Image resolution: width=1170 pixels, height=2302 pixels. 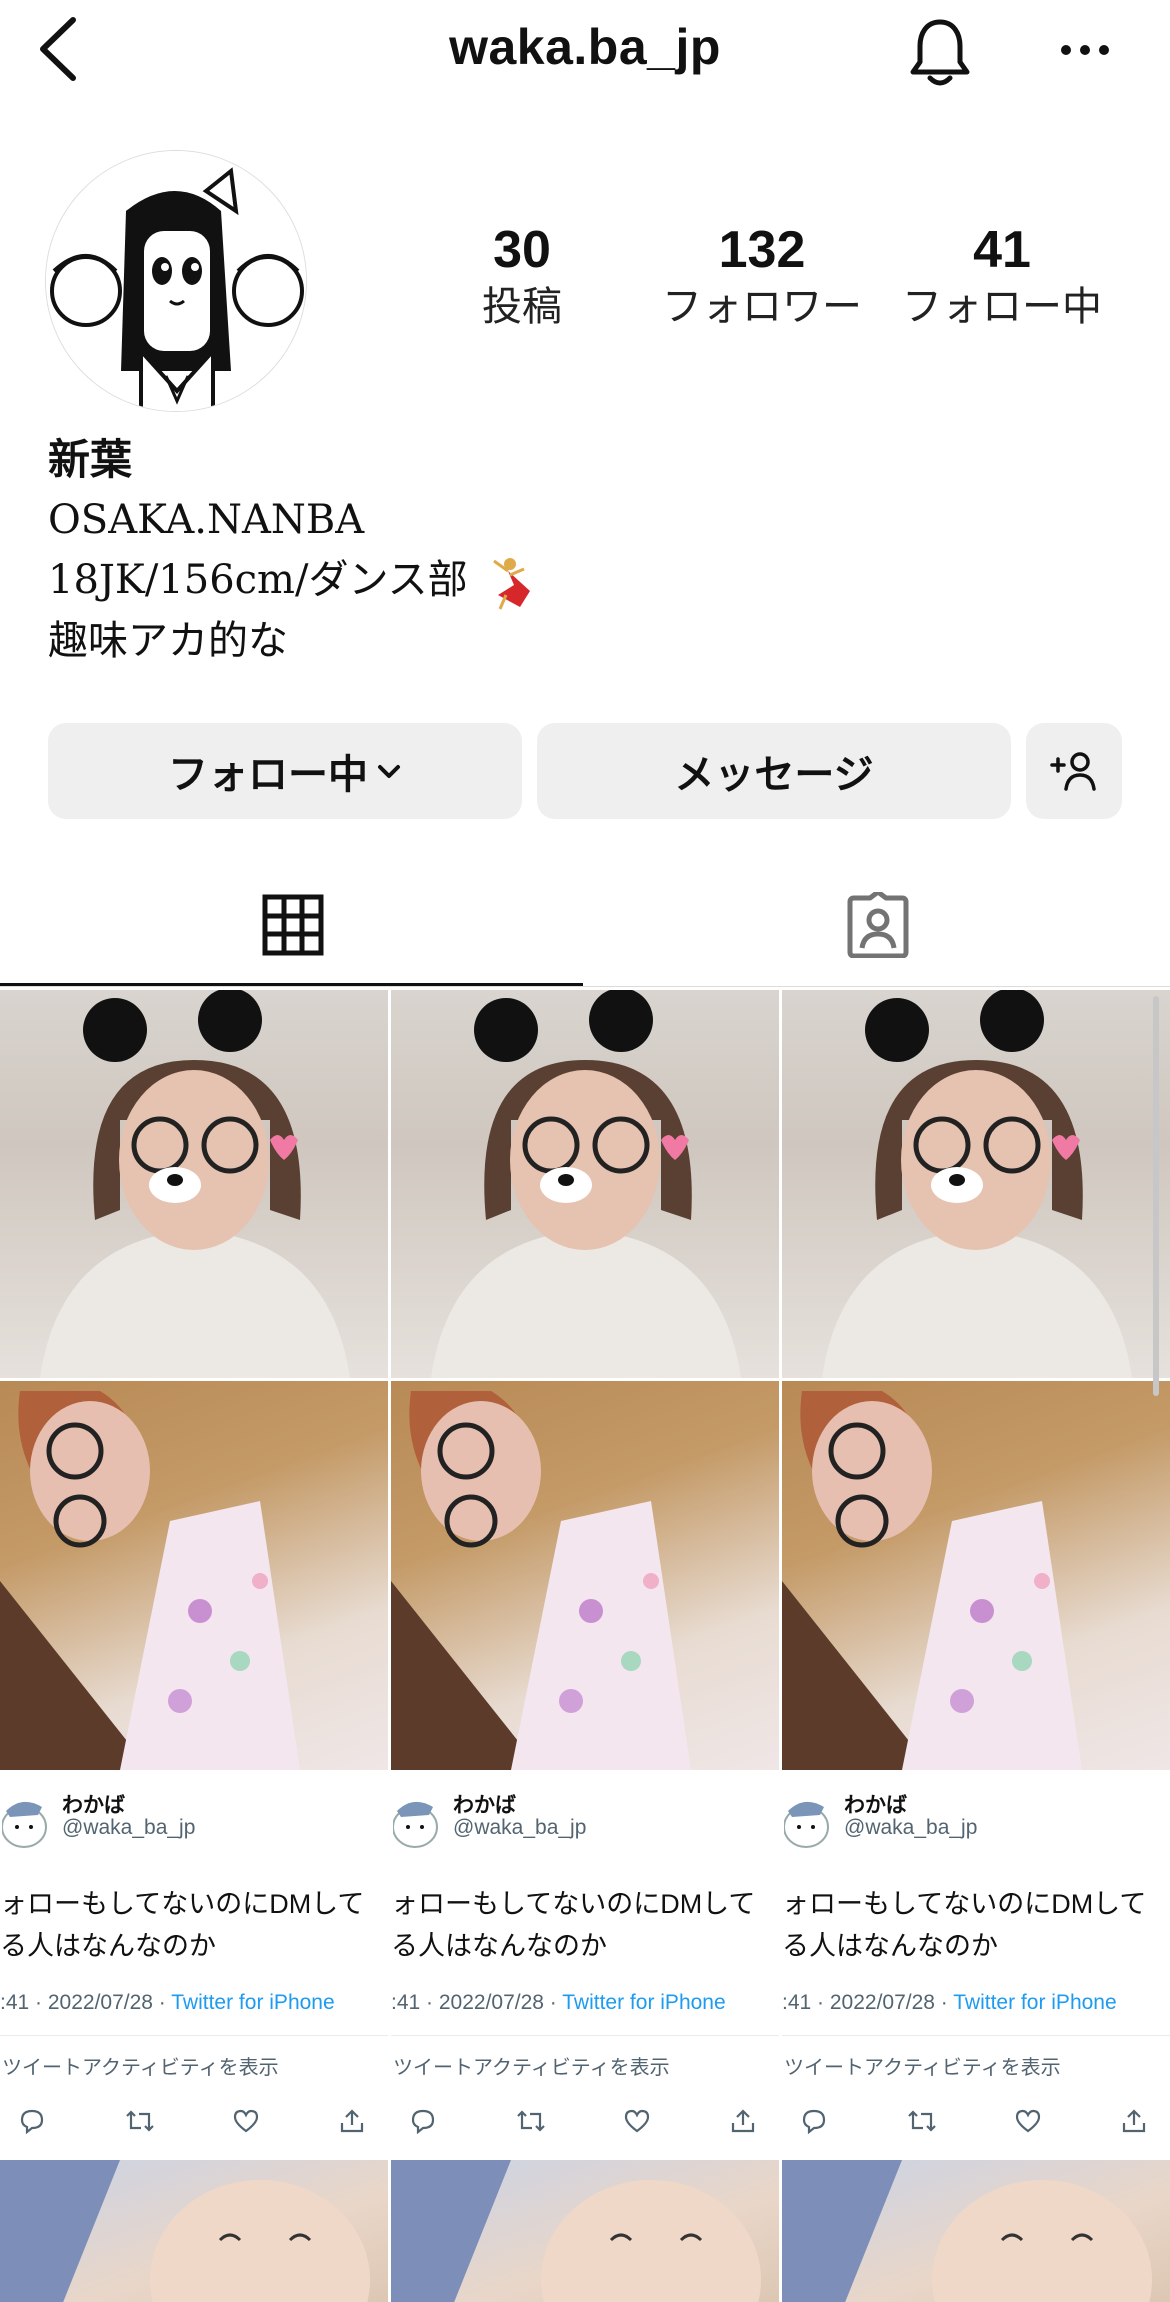 What do you see at coordinates (258, 580) in the screenshot?
I see `bio-line-info-text: 18JK/156cm/ダンス部` at bounding box center [258, 580].